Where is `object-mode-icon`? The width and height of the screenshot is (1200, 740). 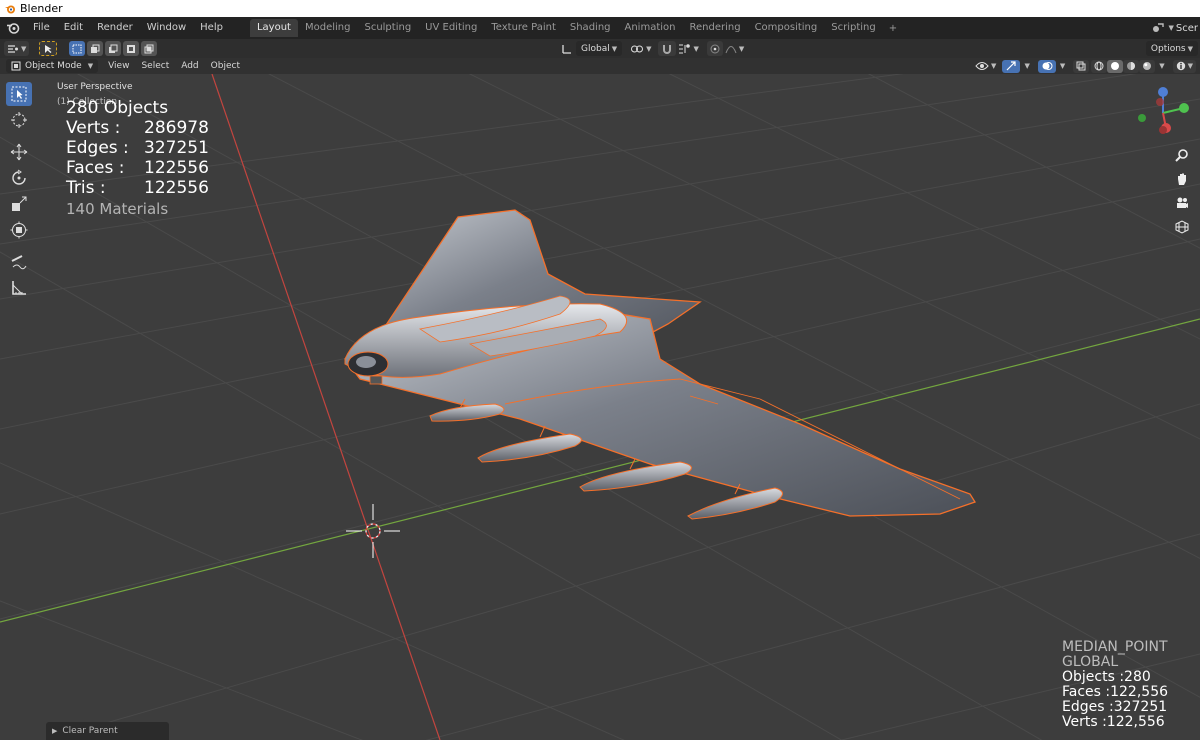 object-mode-icon is located at coordinates (16, 66).